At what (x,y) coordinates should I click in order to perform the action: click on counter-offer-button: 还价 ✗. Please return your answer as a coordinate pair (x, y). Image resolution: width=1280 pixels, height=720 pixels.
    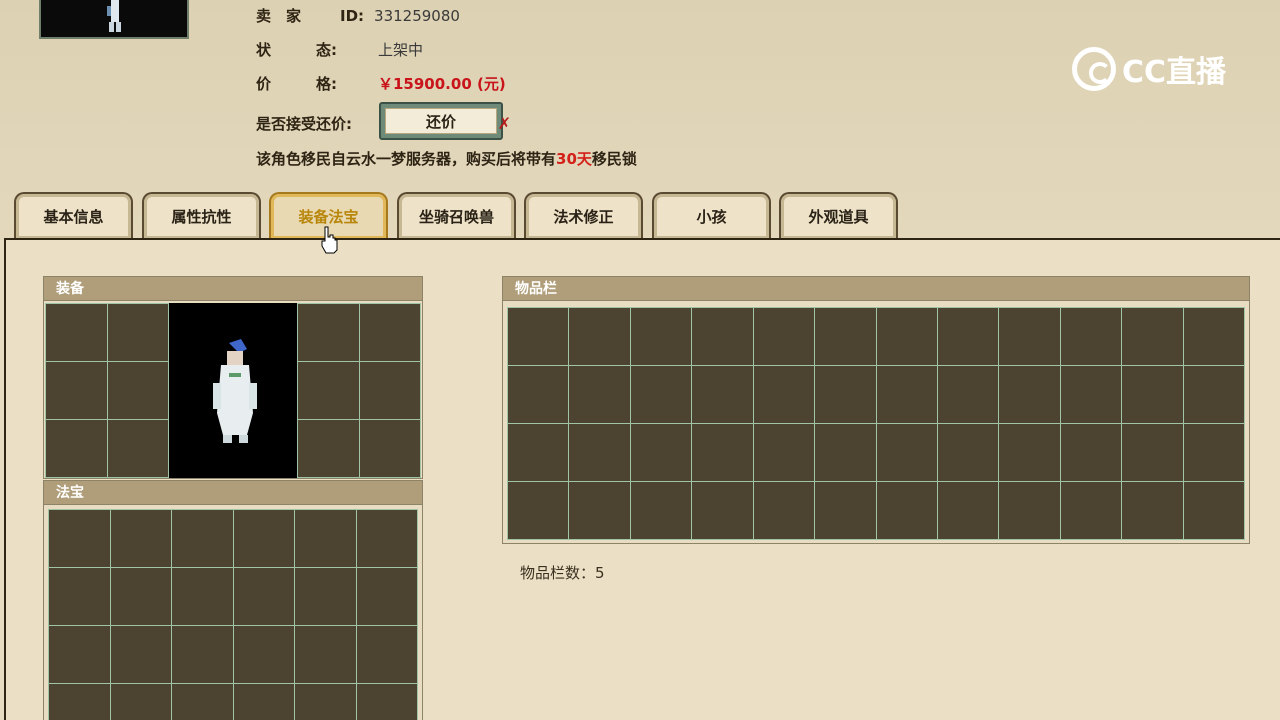
    Looking at the image, I should click on (445, 121).